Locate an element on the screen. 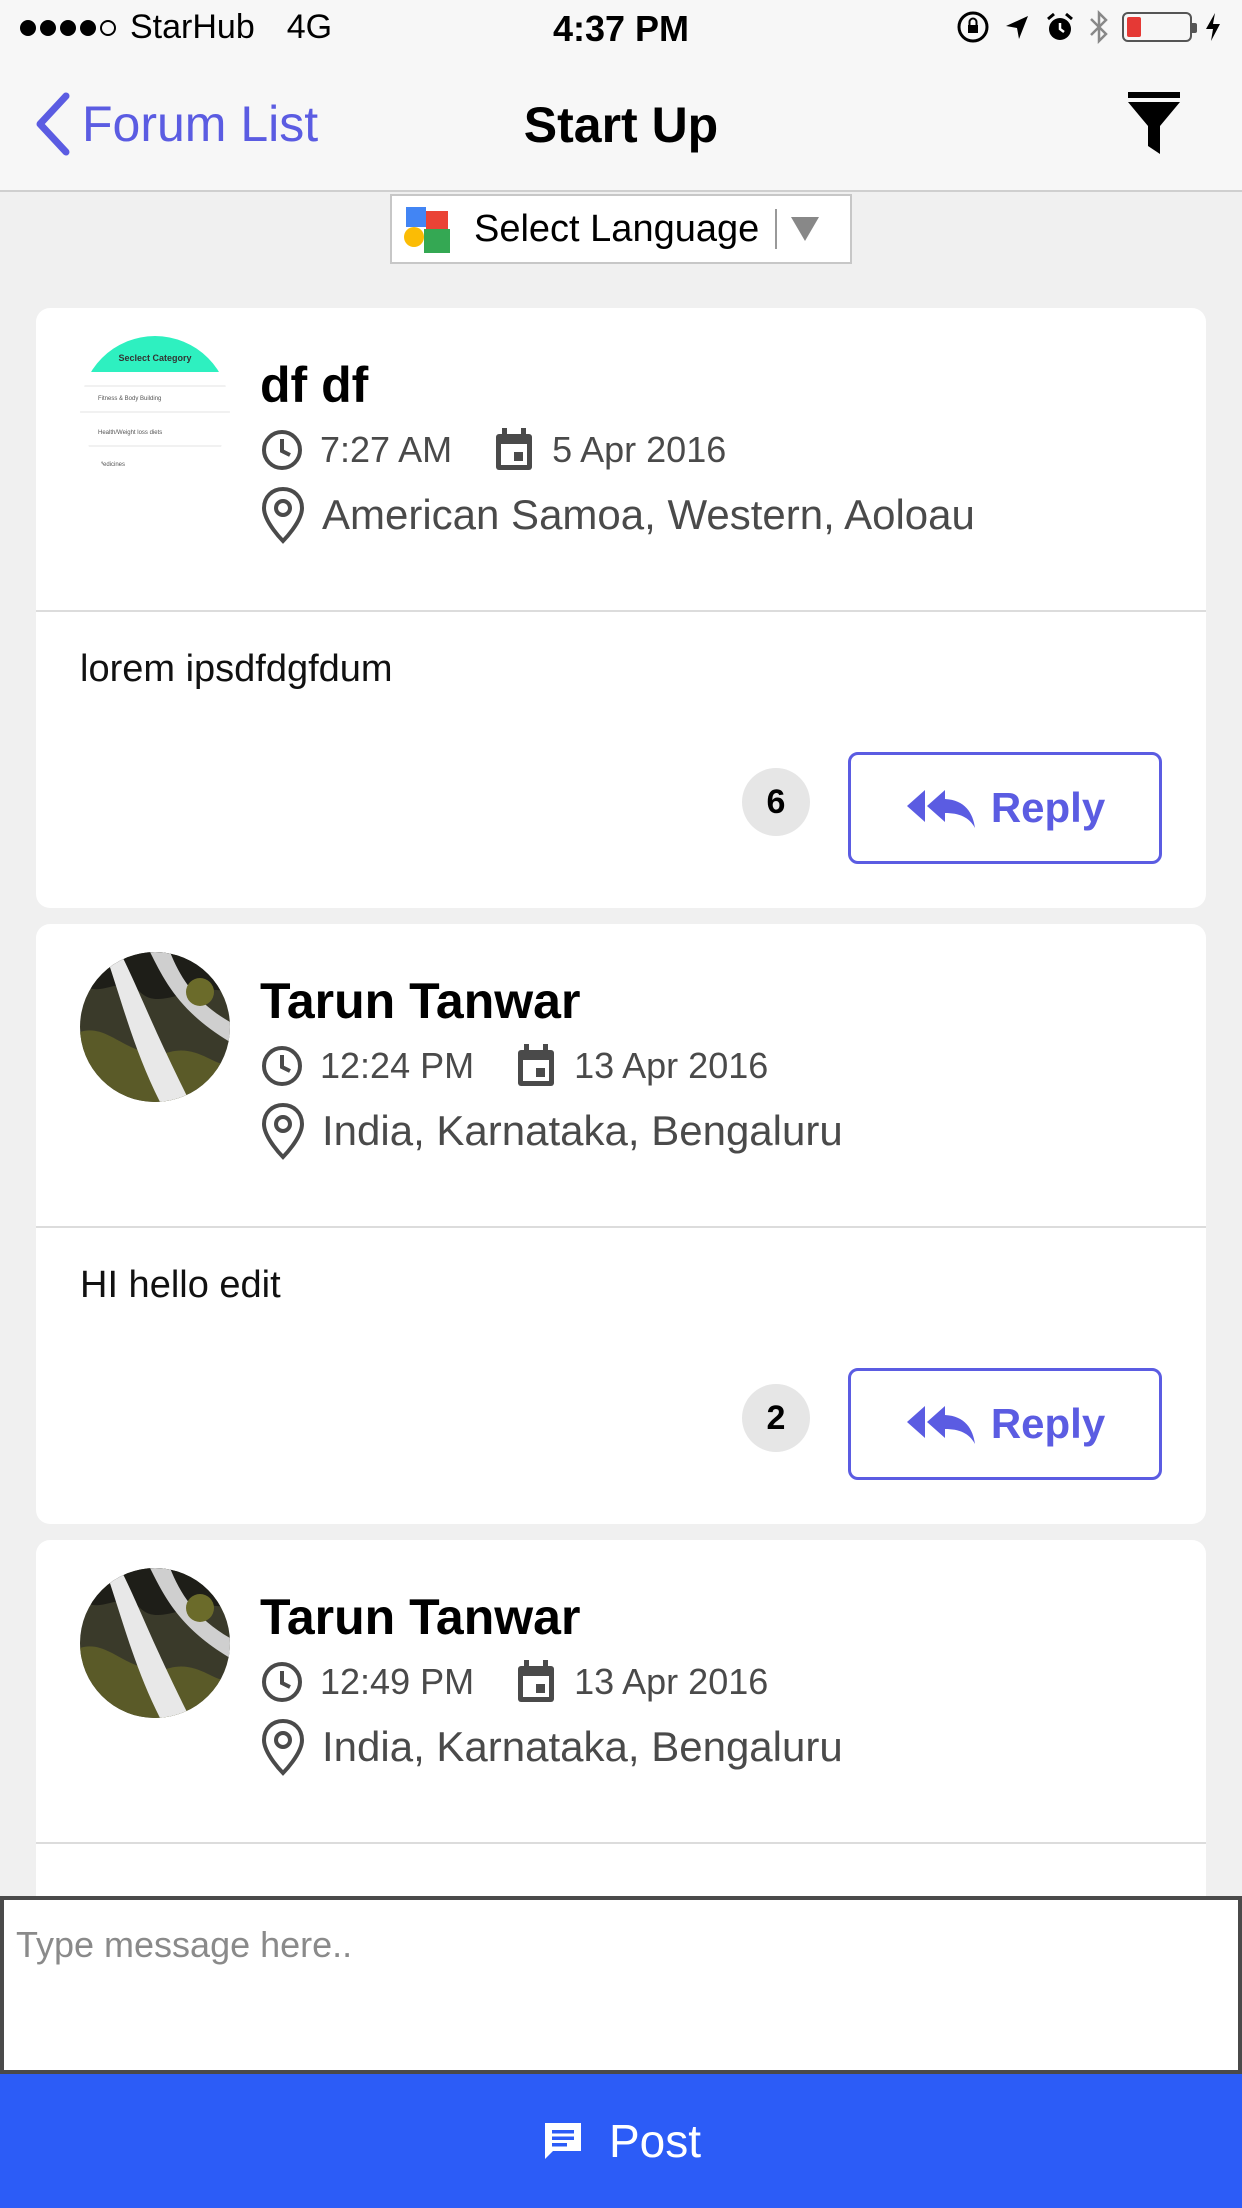 Image resolution: width=1242 pixels, height=2208 pixels. language-label: Select Language is located at coordinates (617, 228).